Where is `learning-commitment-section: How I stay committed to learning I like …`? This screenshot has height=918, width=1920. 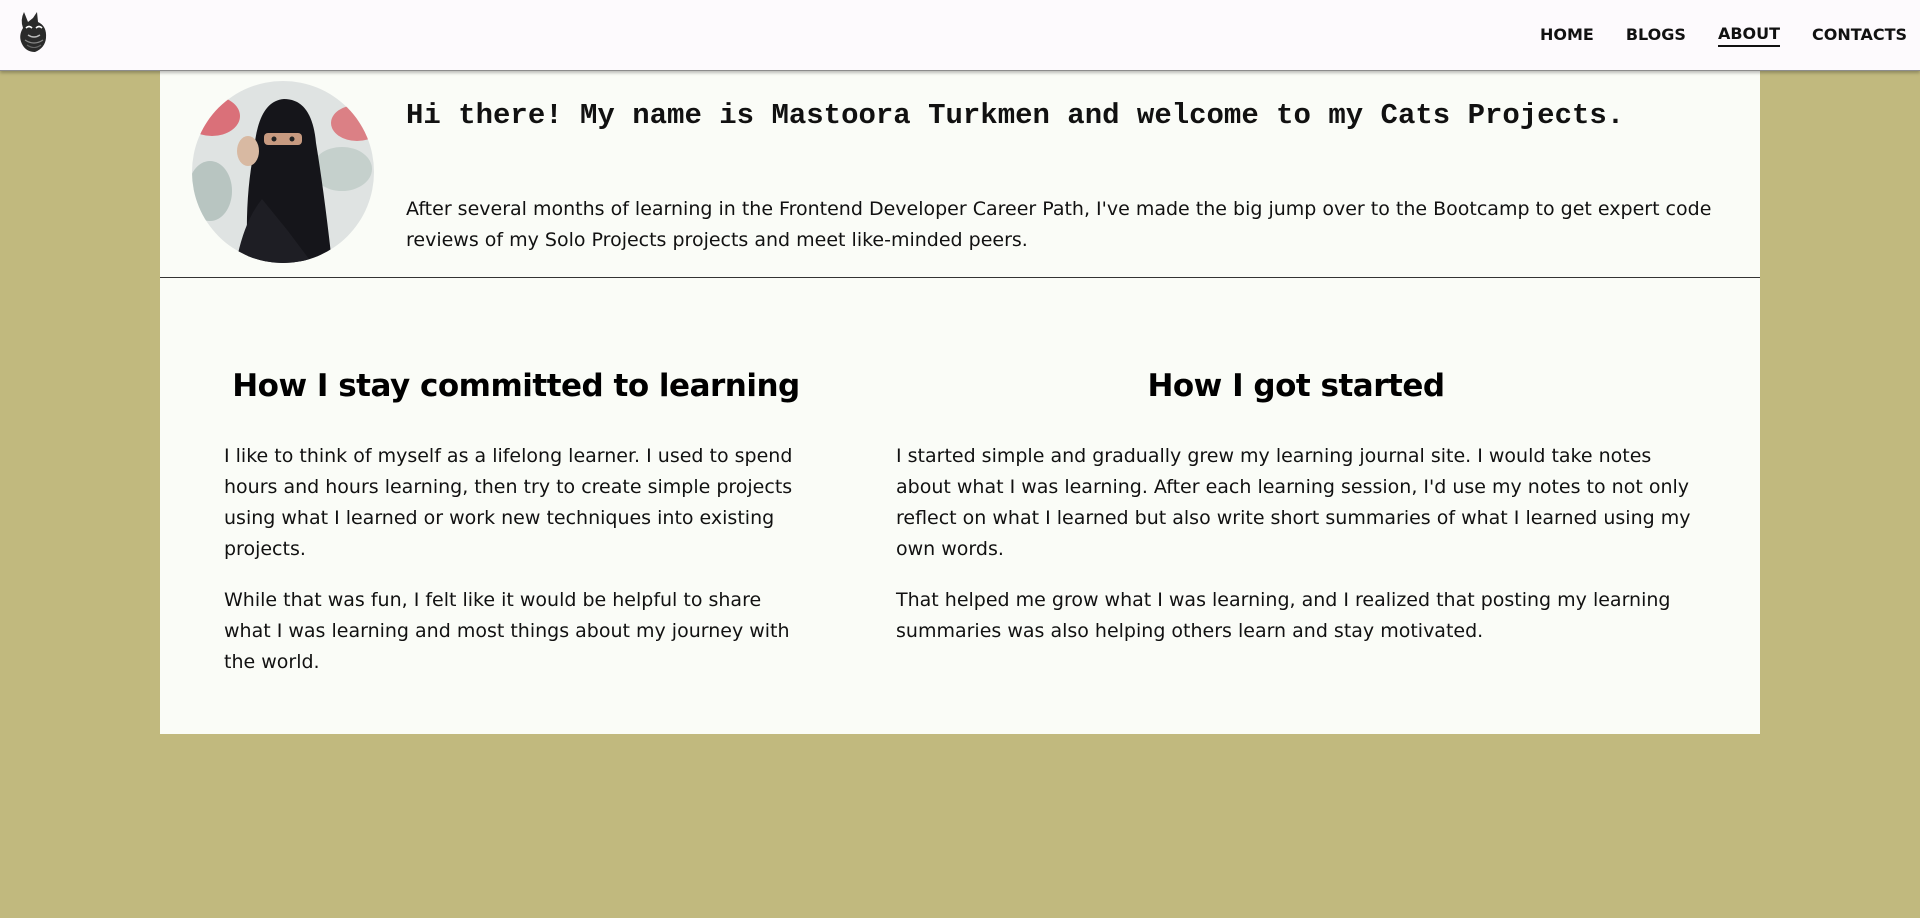 learning-commitment-section: How I stay committed to learning I like … is located at coordinates (516, 531).